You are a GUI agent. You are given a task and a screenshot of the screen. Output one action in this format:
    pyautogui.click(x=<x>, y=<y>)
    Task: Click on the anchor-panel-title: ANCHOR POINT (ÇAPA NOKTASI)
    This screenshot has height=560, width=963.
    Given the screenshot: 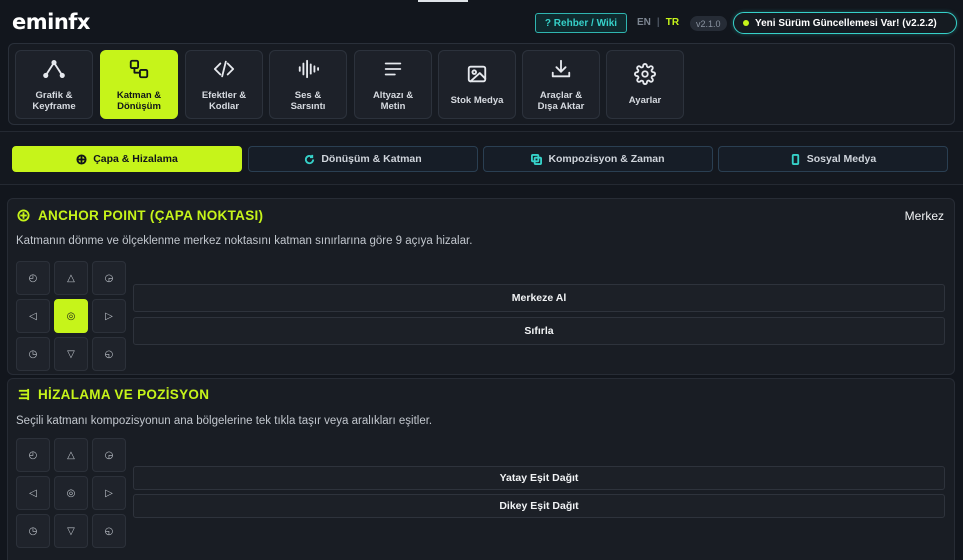 What is the action you would take?
    pyautogui.click(x=140, y=215)
    